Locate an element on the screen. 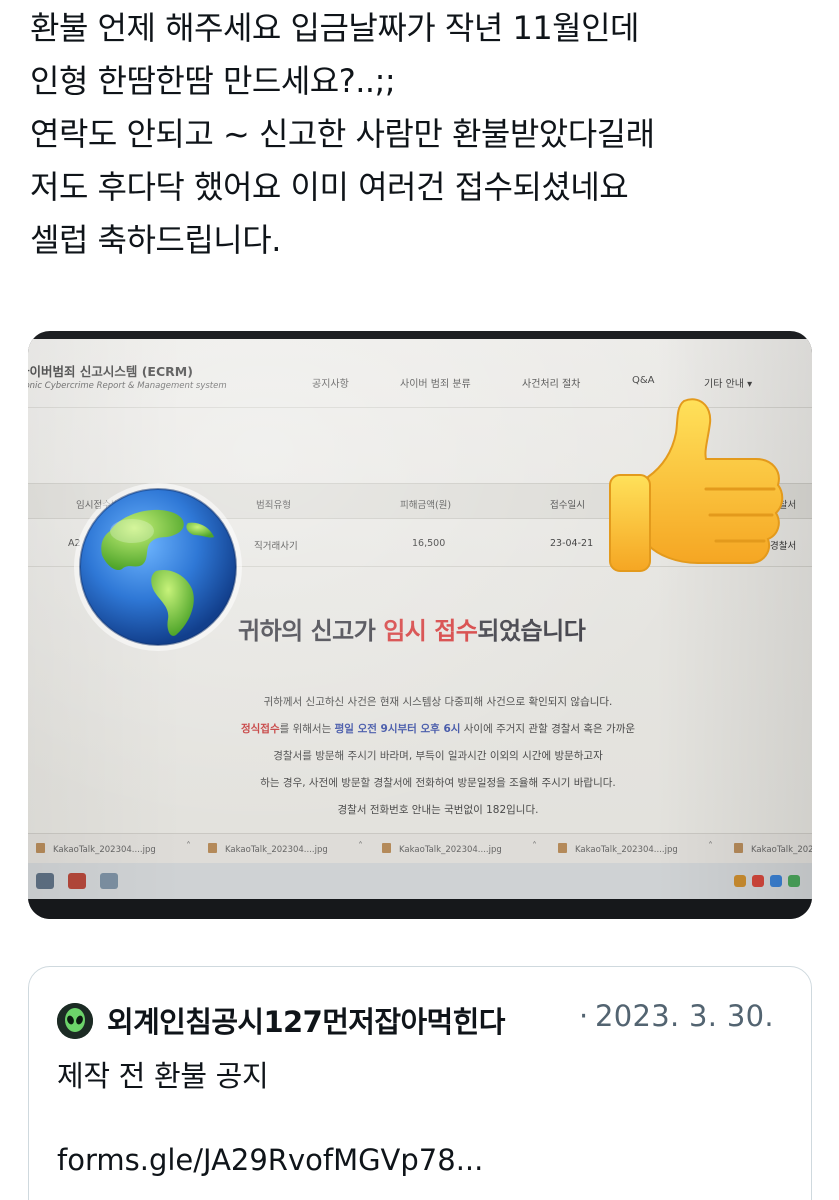 This screenshot has width=839, height=1200. modal-line: 경찰서를 방문해 주시기 바라며, 부득이 일과시간 이외의 시간에 방문하고자 is located at coordinates (438, 756).